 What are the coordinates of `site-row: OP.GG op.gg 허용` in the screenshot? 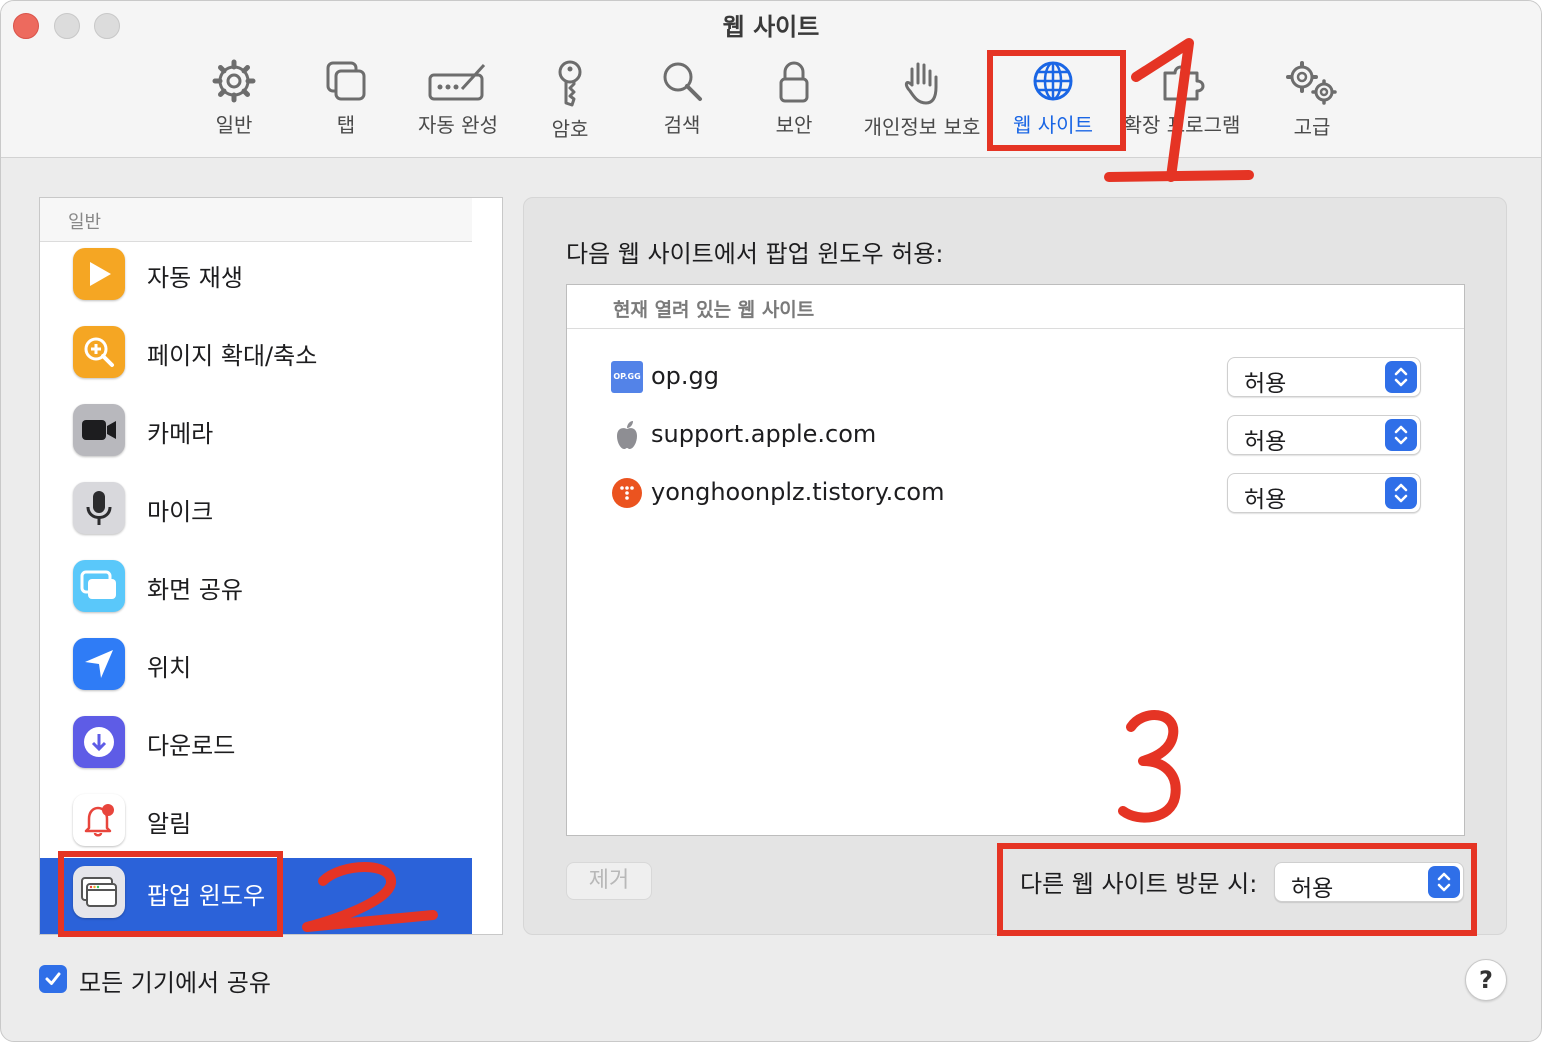 It's located at (1015, 378).